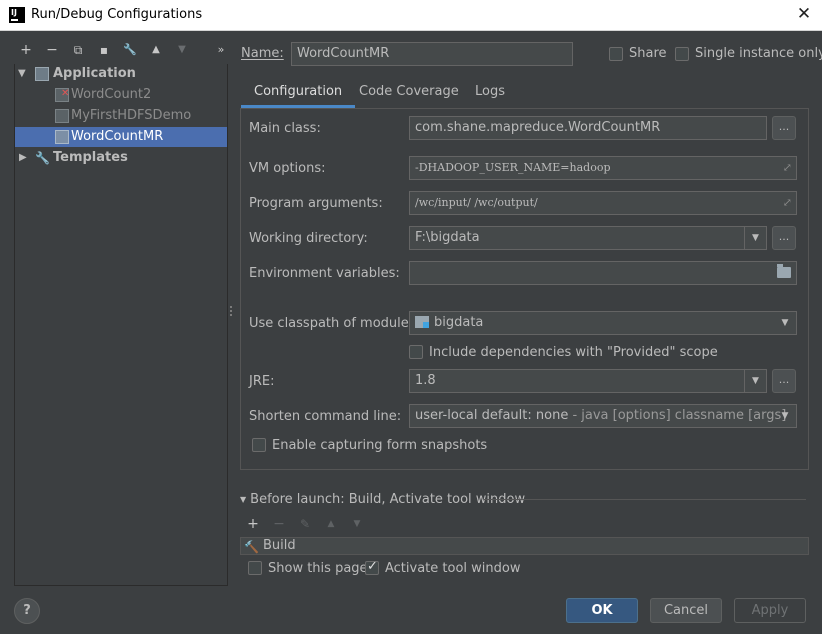 This screenshot has height=634, width=822. Describe the element at coordinates (380, 445) in the screenshot. I see `form-snapshots-label: Enable capturing form snapshots` at that location.